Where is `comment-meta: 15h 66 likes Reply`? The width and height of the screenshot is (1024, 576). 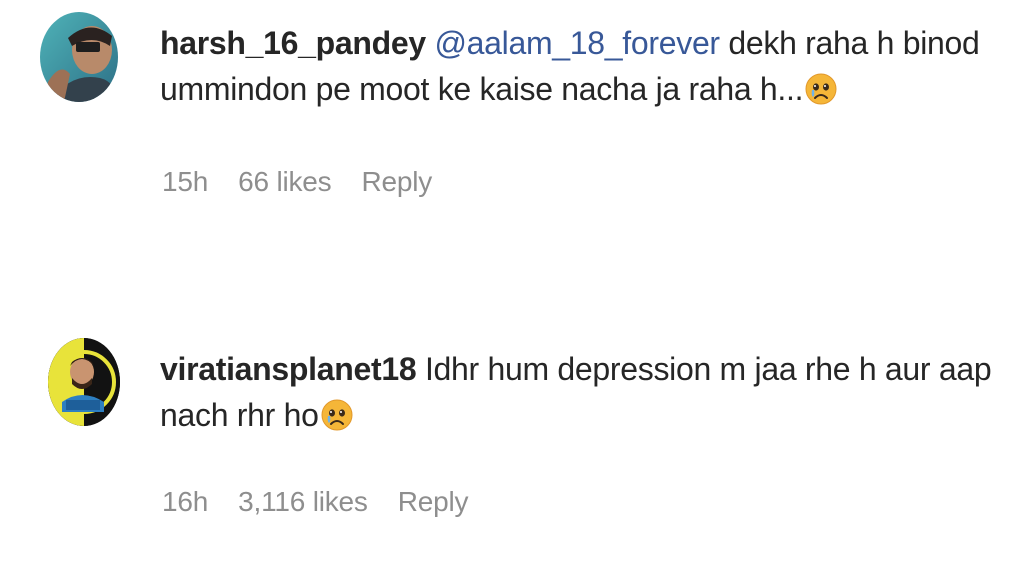 comment-meta: 15h 66 likes Reply is located at coordinates (312, 182).